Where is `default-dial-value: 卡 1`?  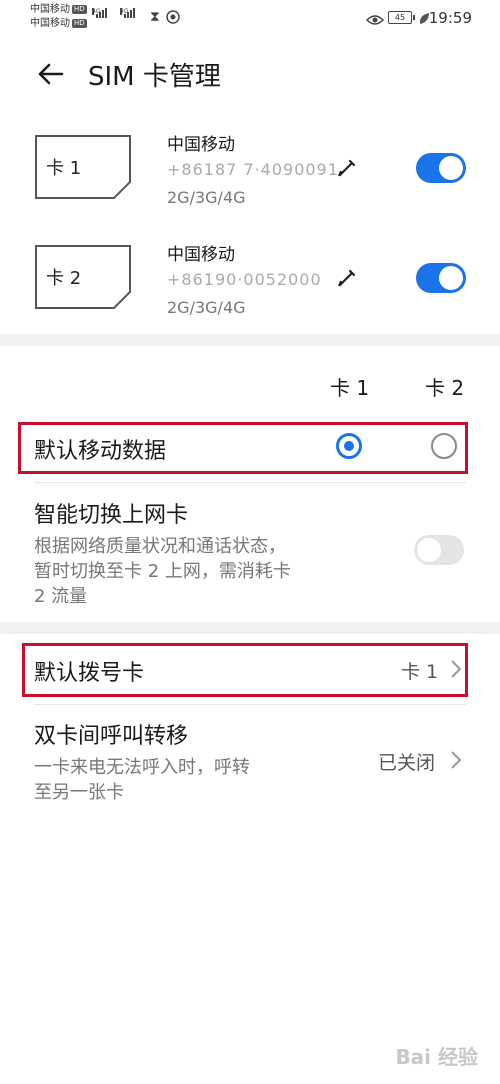 default-dial-value: 卡 1 is located at coordinates (419, 670).